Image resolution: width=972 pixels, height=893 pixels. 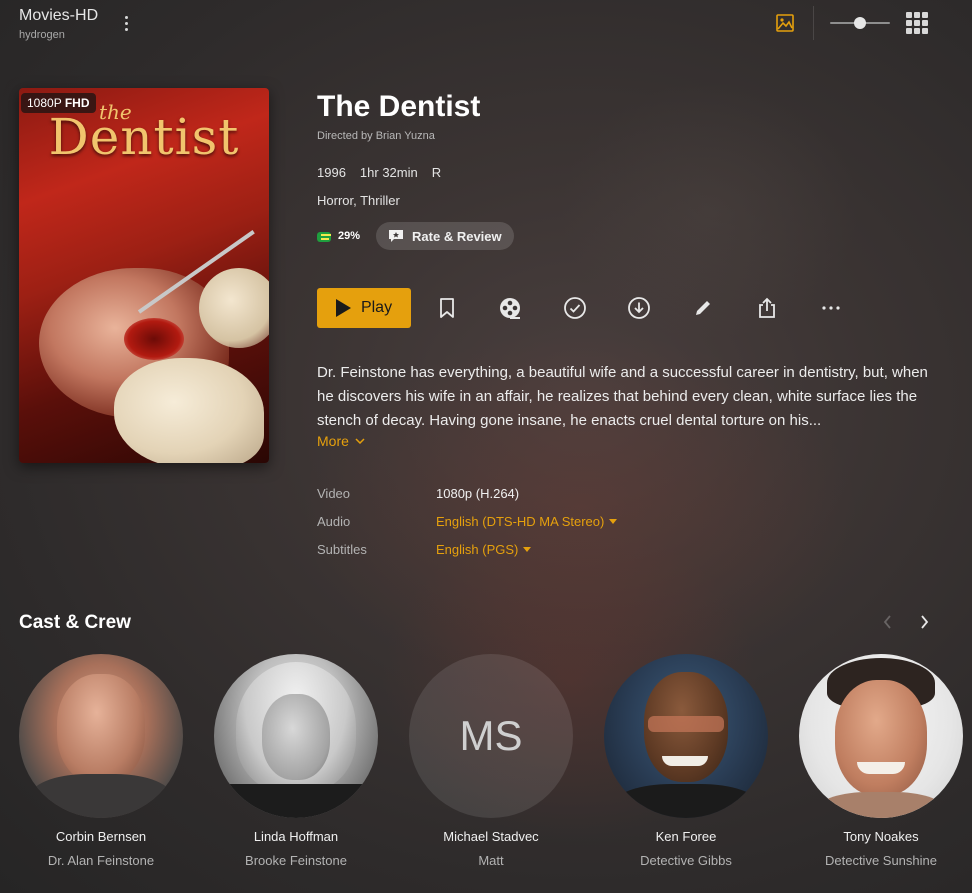 What do you see at coordinates (396, 236) in the screenshot?
I see `review-bubble-icon` at bounding box center [396, 236].